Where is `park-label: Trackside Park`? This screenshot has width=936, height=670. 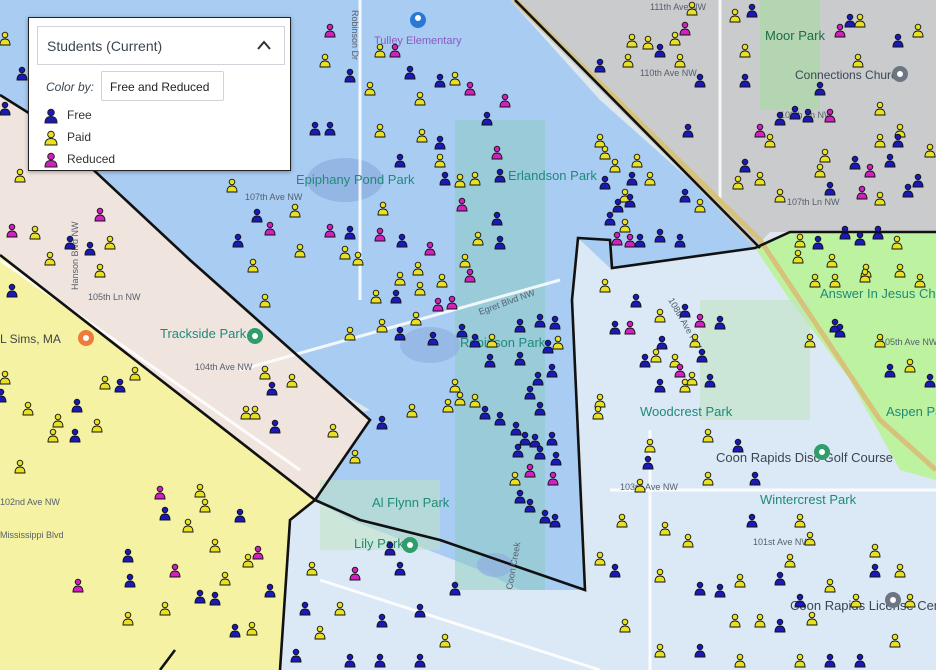 park-label: Trackside Park is located at coordinates (203, 333).